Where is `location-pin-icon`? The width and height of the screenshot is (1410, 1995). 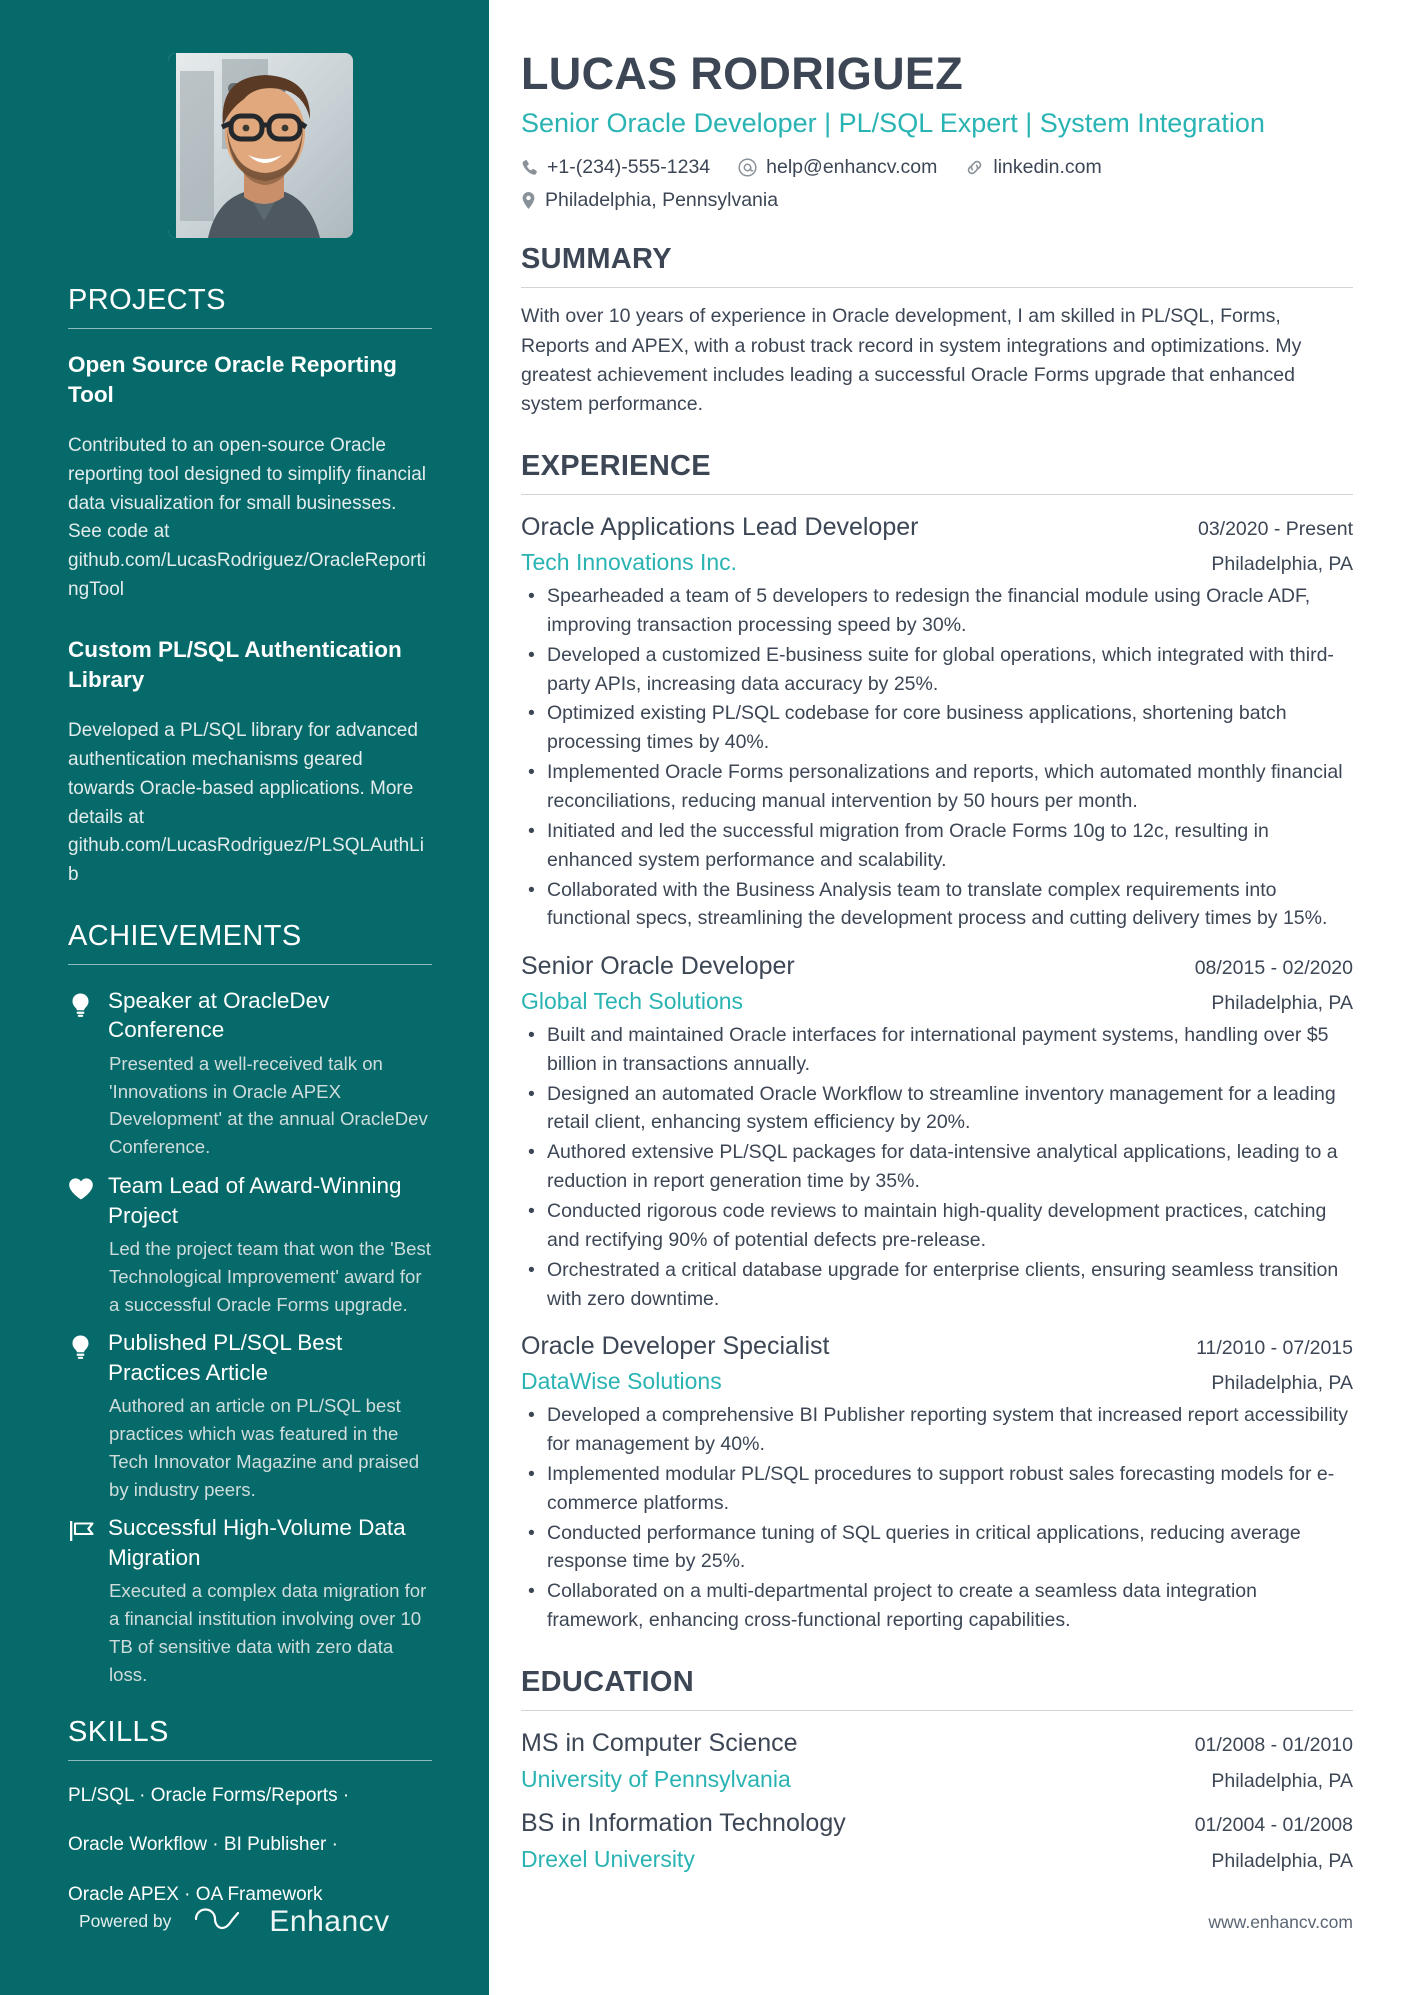 location-pin-icon is located at coordinates (528, 200).